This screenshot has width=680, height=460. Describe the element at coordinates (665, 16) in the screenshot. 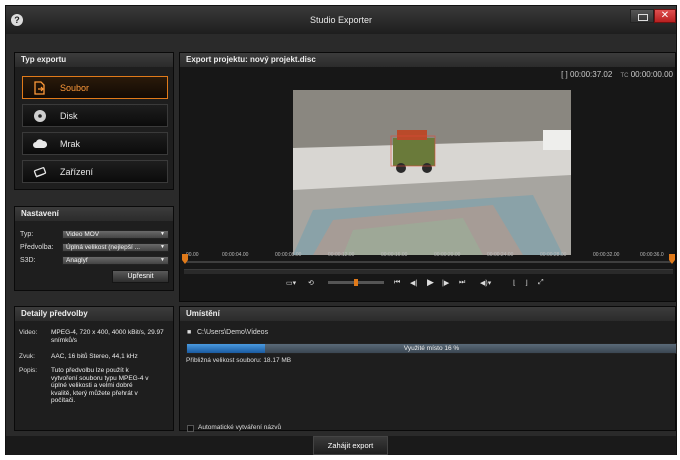

I see `close-button: ✕` at that location.